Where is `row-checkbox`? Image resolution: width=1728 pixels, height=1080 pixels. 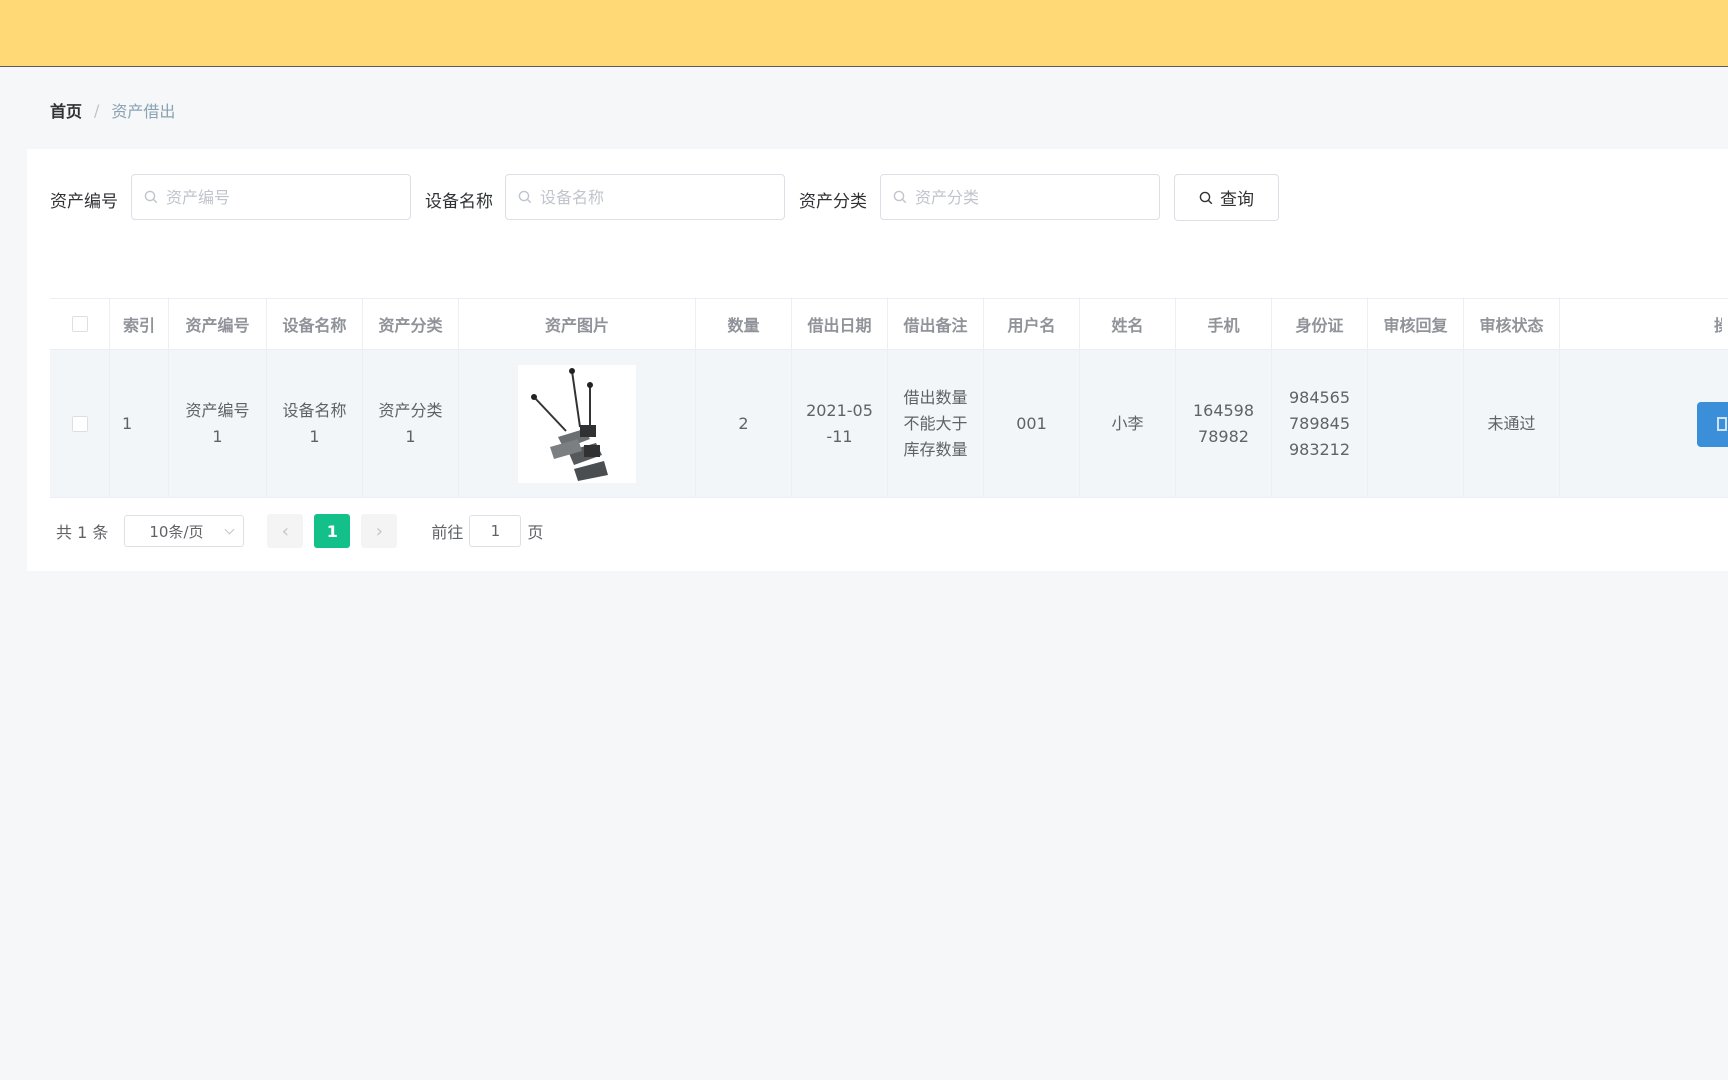
row-checkbox is located at coordinates (79, 423).